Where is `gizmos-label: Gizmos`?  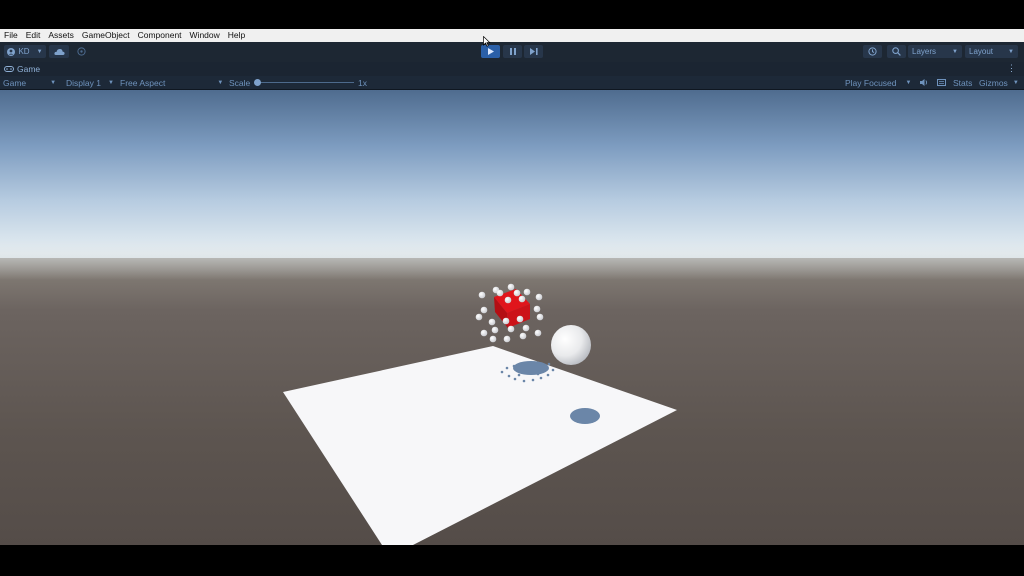
gizmos-label: Gizmos is located at coordinates (993, 82).